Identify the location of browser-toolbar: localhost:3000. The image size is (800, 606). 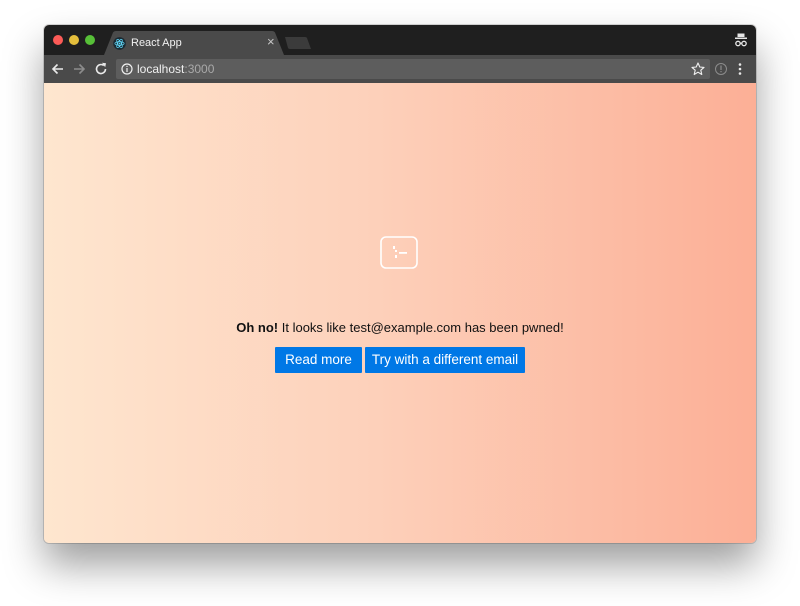
(400, 69).